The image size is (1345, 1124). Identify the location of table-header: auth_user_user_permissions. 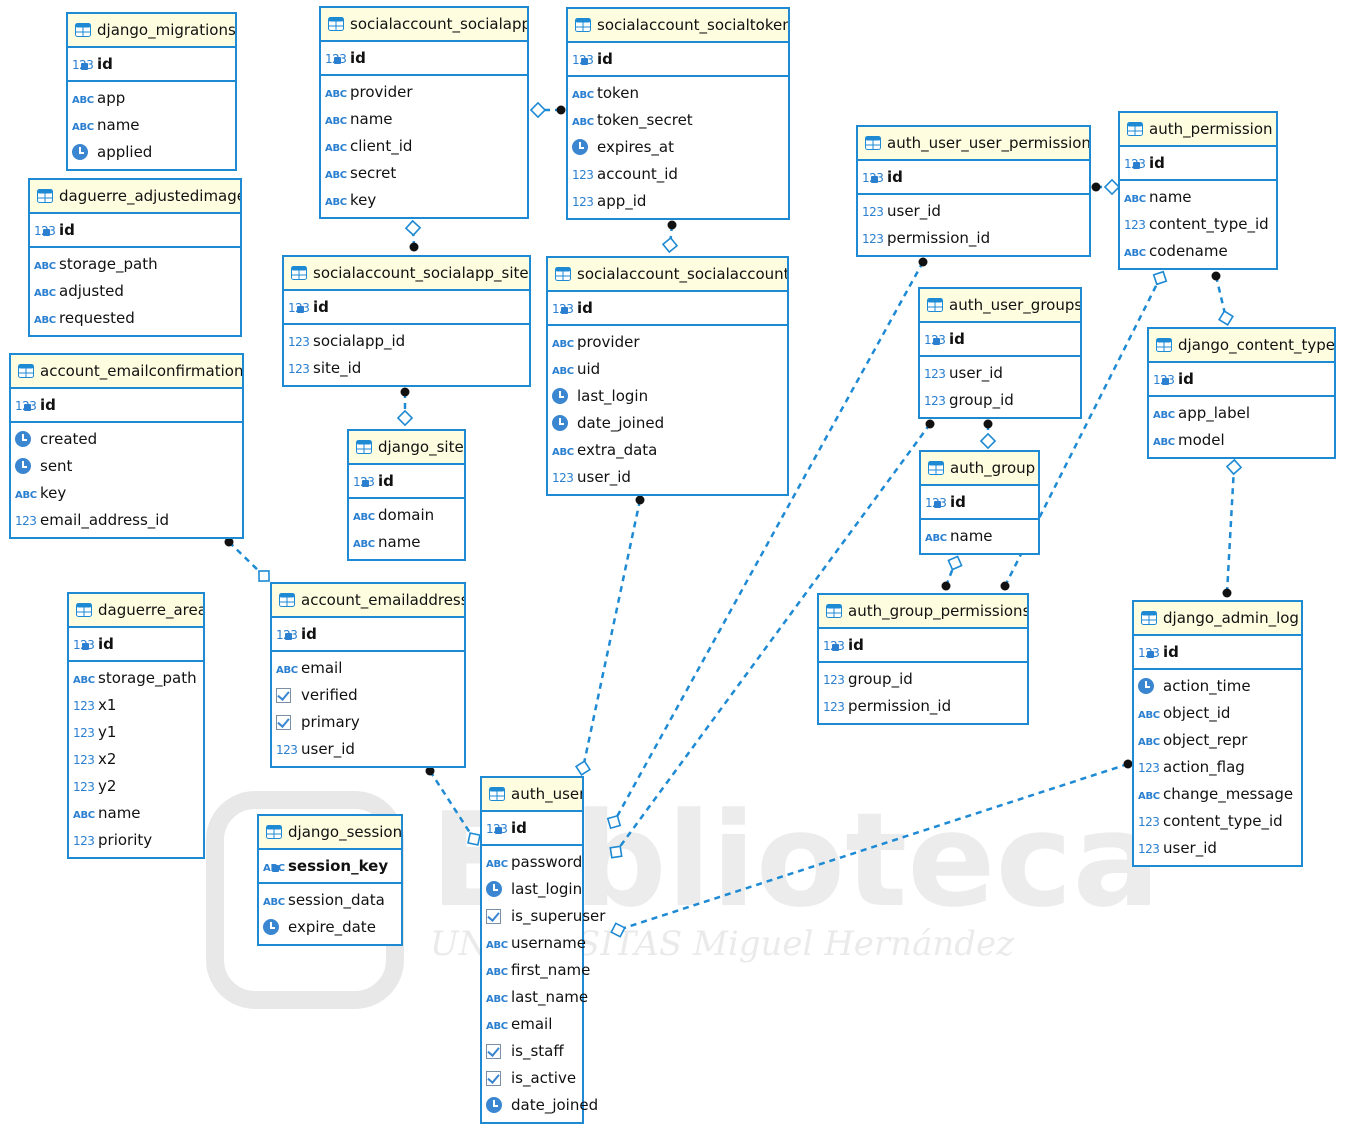
(973, 144).